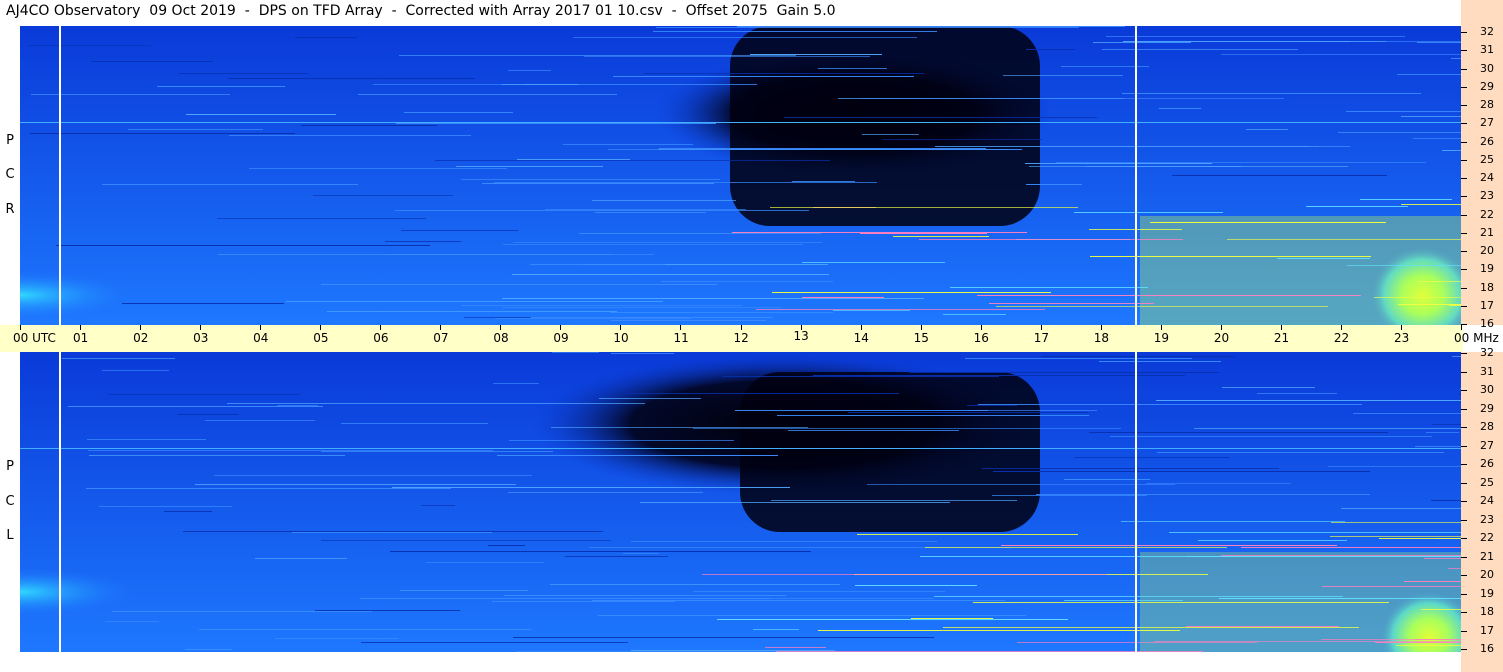 The height and width of the screenshot is (672, 1503). I want to click on hour-label: 00 MHz, so click(1476, 338).